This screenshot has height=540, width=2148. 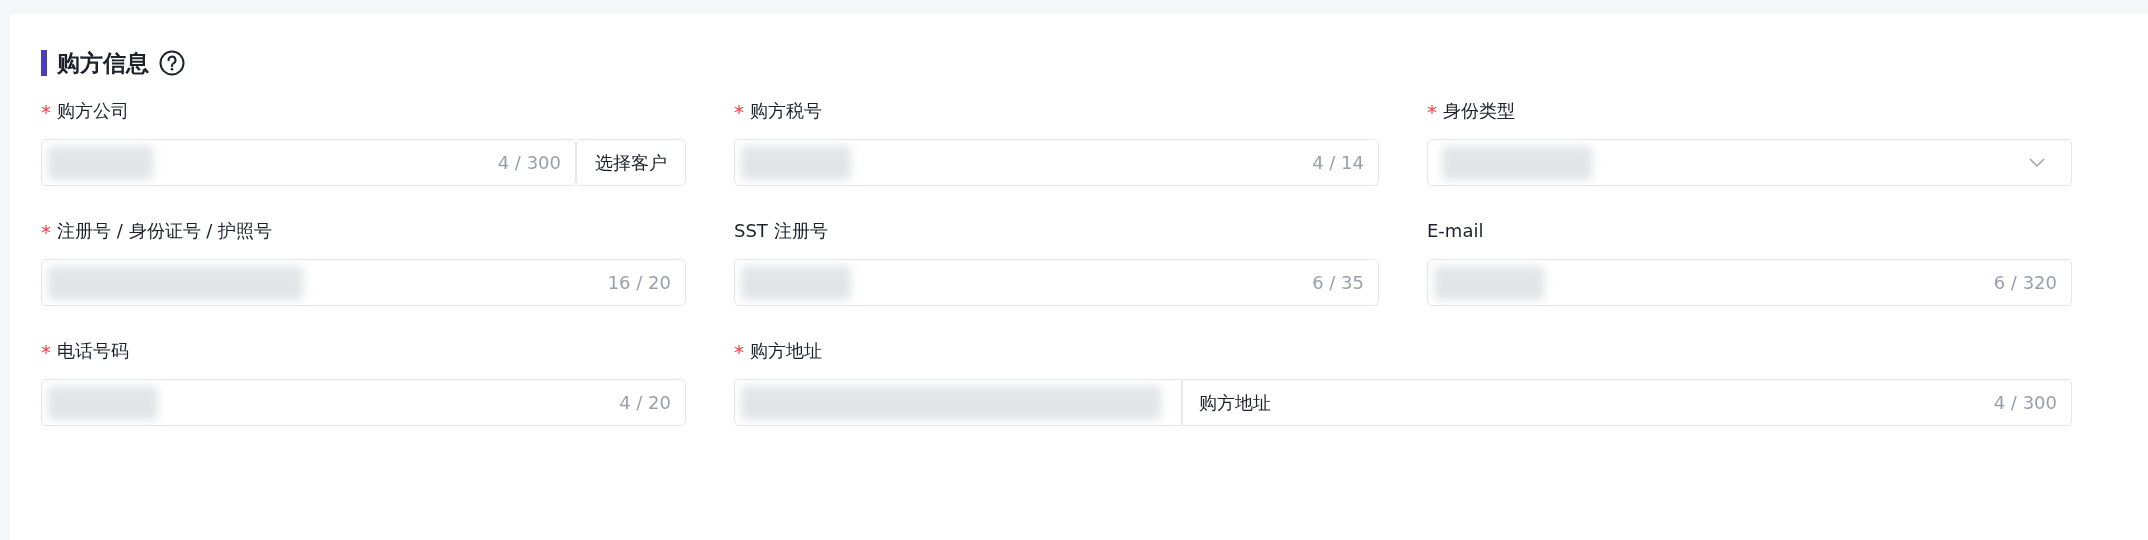 I want to click on field-label: 身份类型, so click(x=1479, y=110).